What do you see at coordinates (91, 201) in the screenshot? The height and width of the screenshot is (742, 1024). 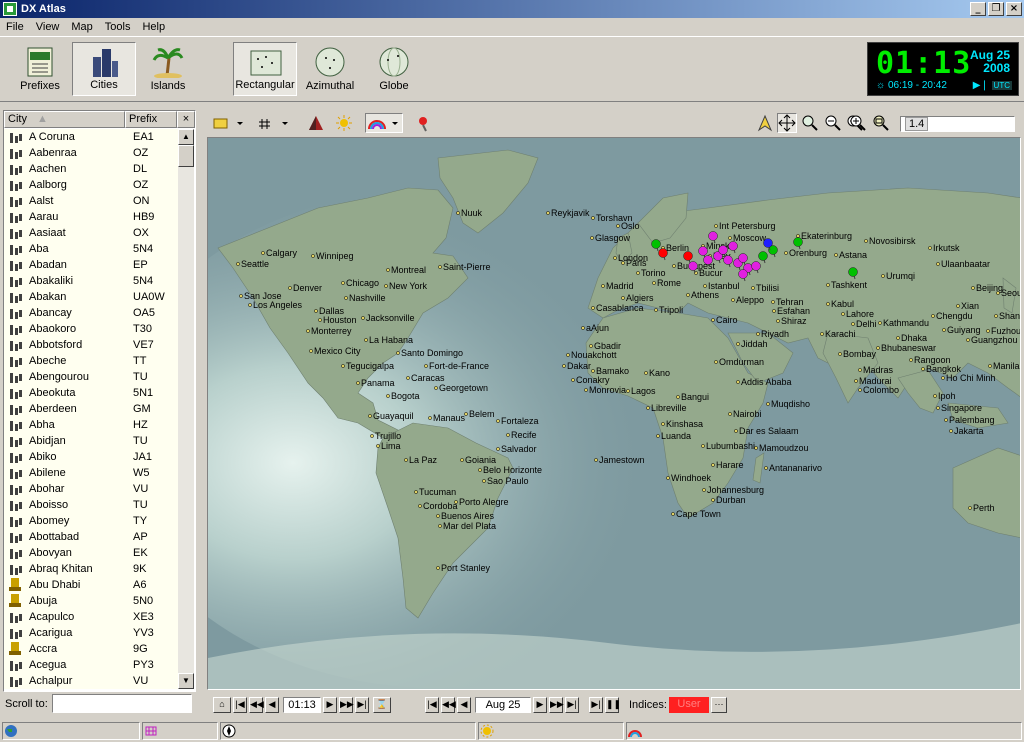 I see `city-list-row: Aalst ON` at bounding box center [91, 201].